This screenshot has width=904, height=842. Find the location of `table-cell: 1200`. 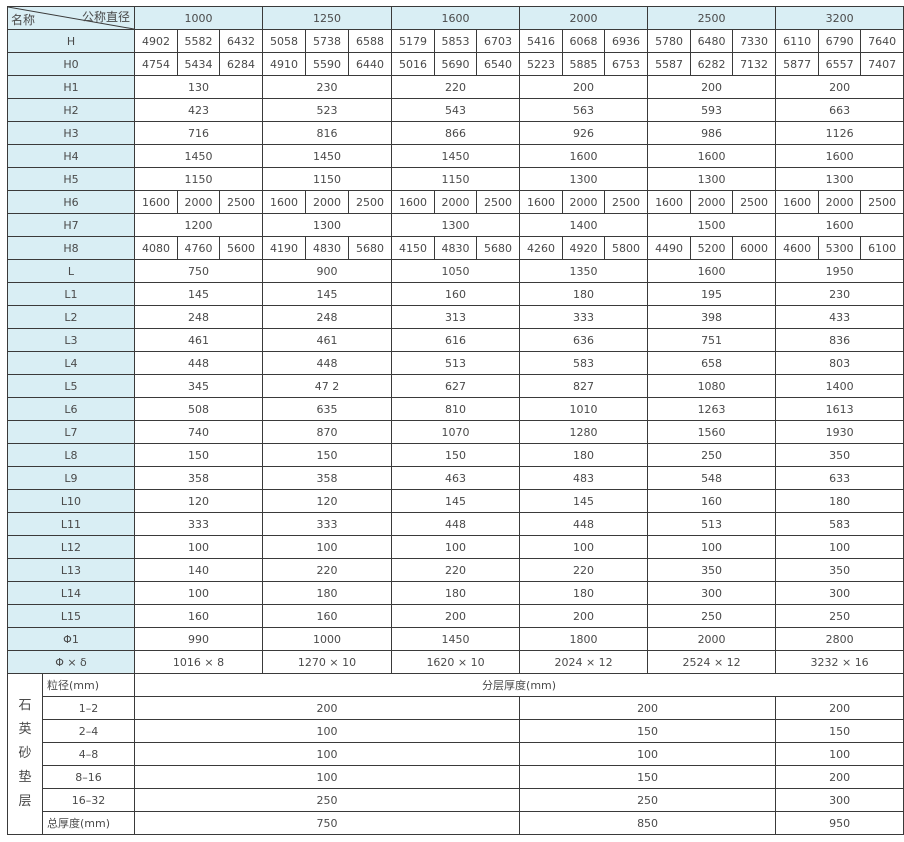

table-cell: 1200 is located at coordinates (198, 225).